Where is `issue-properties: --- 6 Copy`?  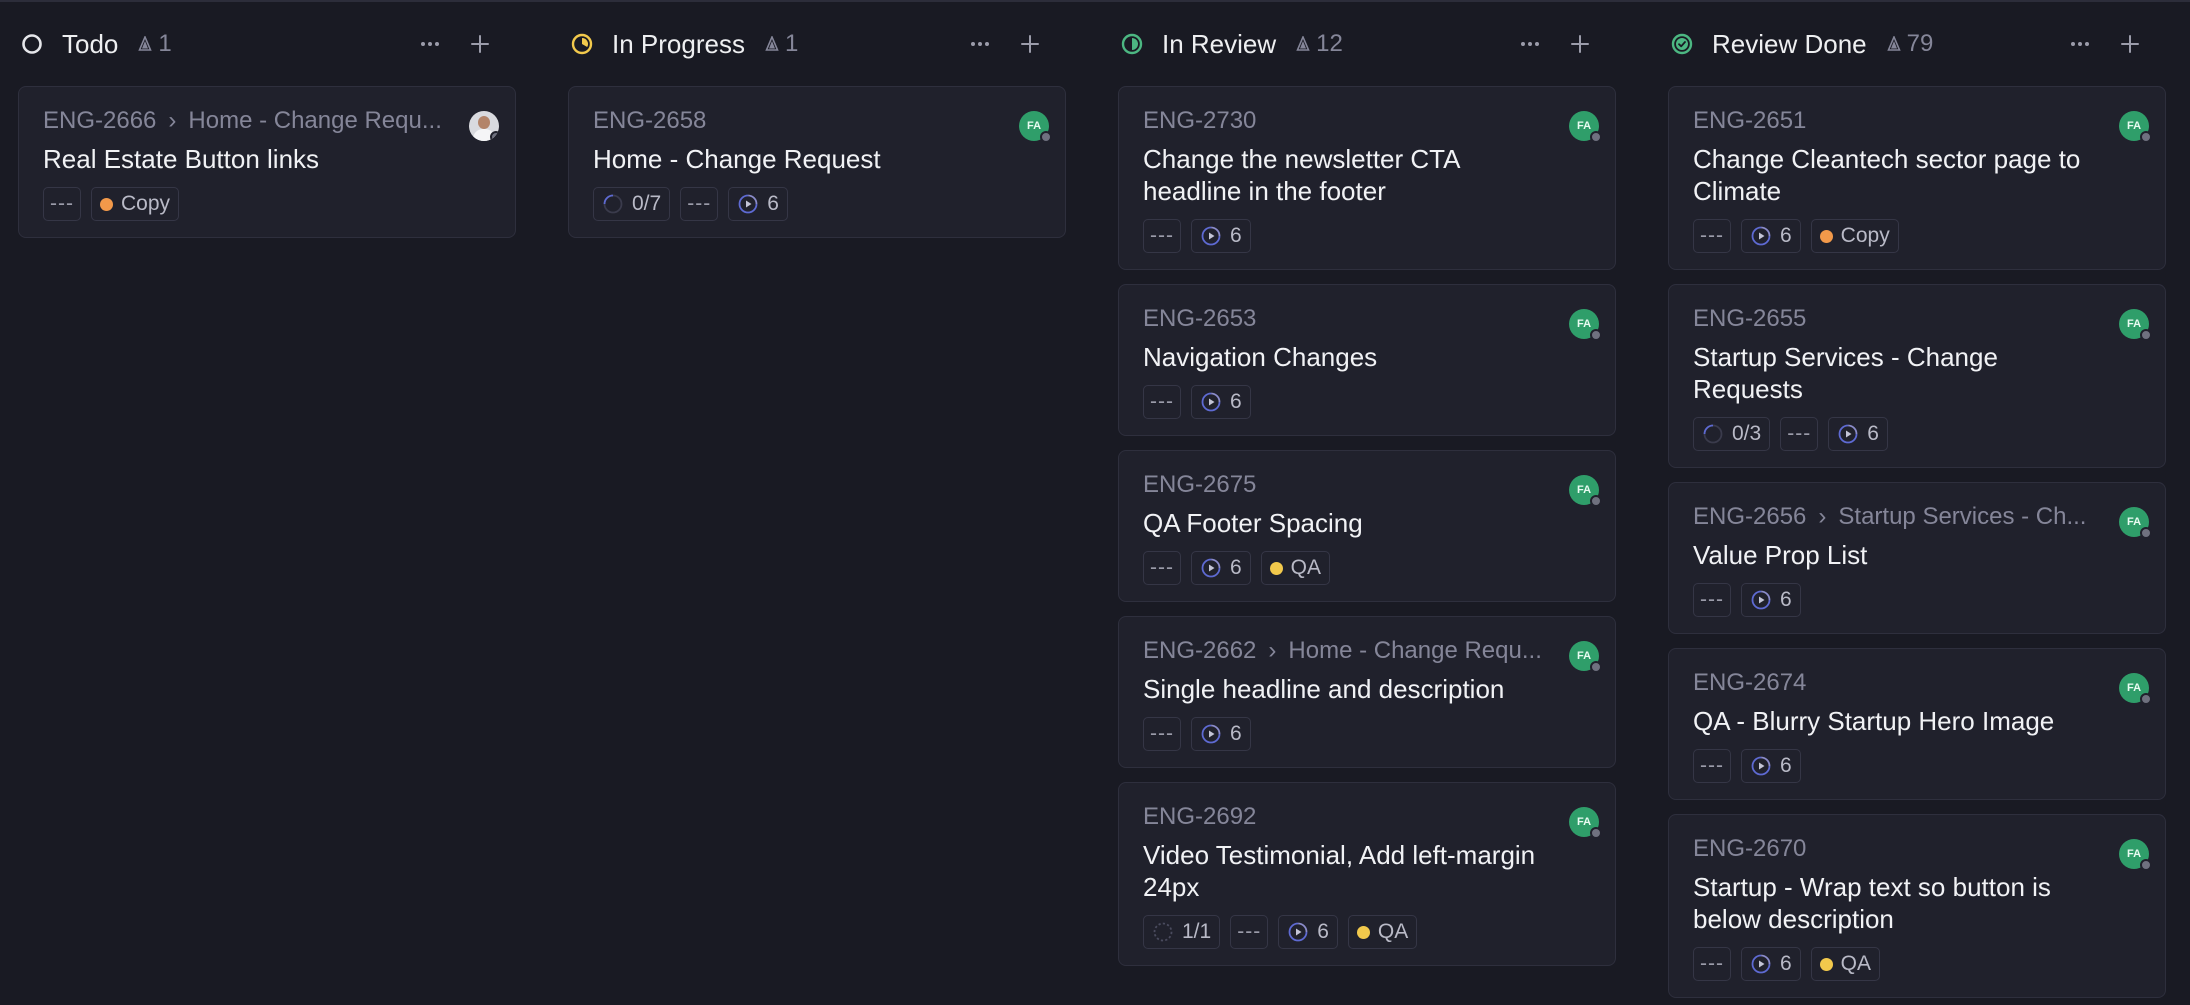
issue-properties: --- 6 Copy is located at coordinates (1917, 236).